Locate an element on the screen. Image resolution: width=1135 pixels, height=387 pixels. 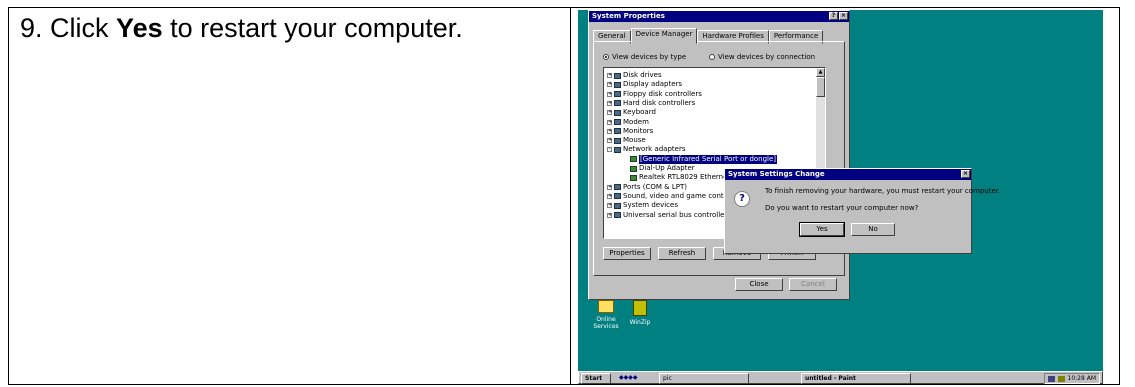
device-tree-item: + Universal serial bus controller is located at coordinates (667, 215).